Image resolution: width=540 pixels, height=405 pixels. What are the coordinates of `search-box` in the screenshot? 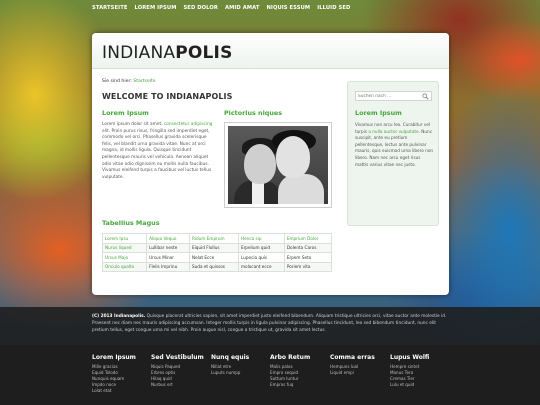 It's located at (393, 96).